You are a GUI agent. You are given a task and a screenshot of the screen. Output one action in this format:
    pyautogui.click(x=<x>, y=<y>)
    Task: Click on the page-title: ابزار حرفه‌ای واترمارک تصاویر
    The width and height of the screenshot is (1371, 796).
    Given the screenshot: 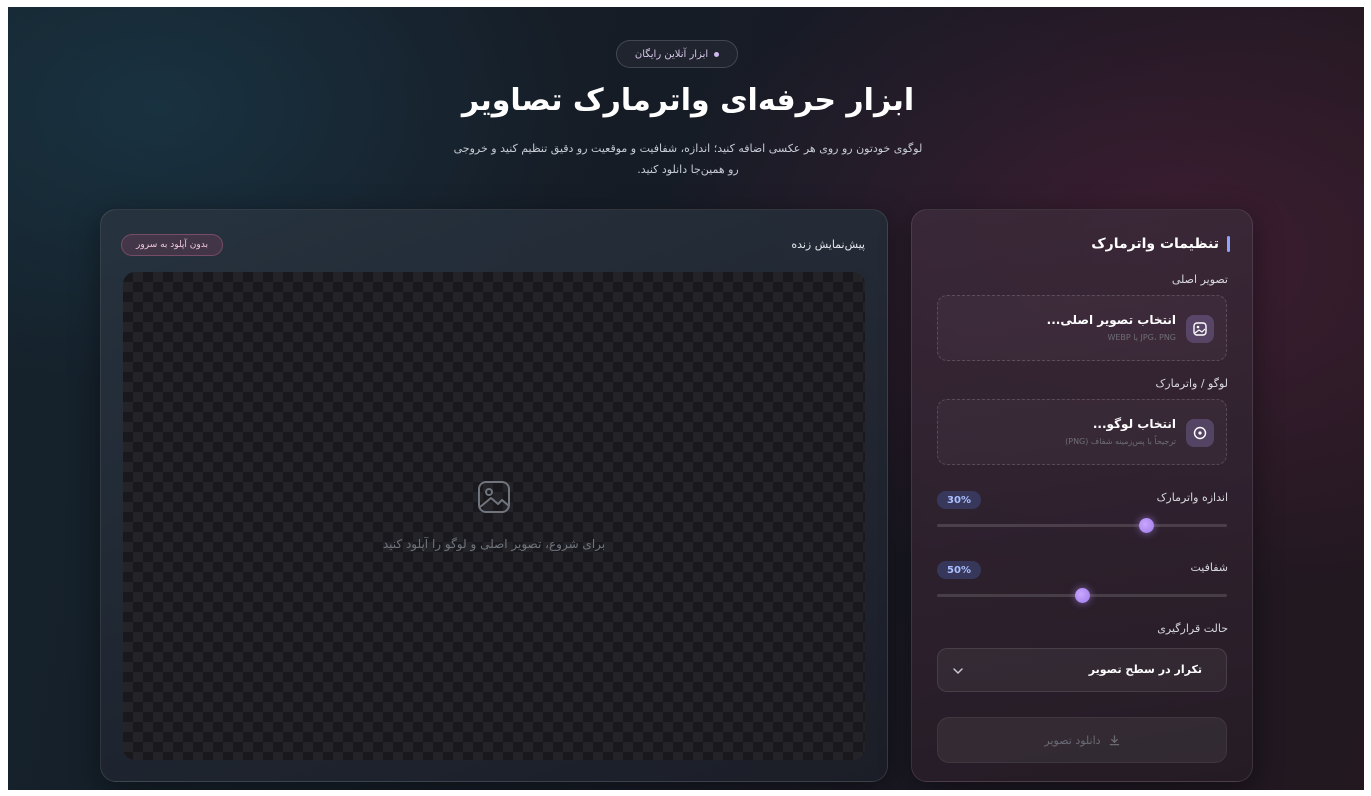 What is the action you would take?
    pyautogui.click(x=688, y=100)
    